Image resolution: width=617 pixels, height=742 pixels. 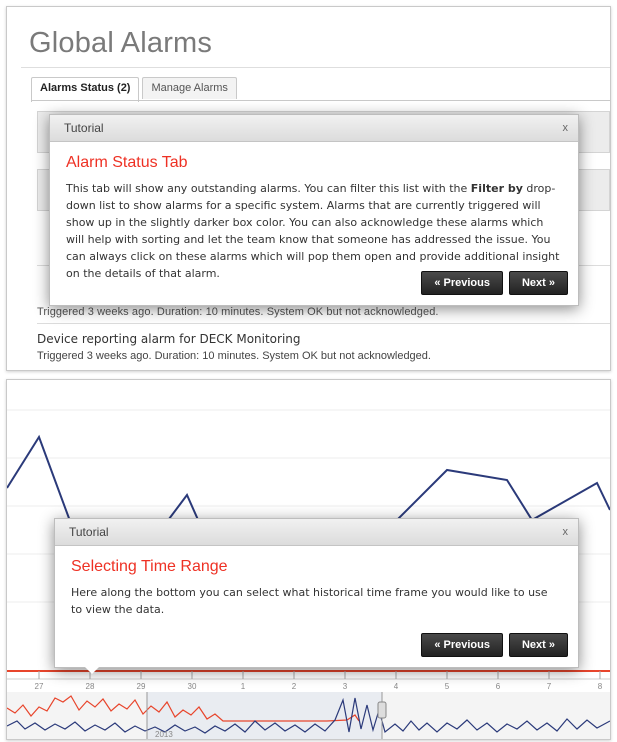 What do you see at coordinates (85, 89) in the screenshot?
I see `tab-alarms-status: Alarms Status (2)` at bounding box center [85, 89].